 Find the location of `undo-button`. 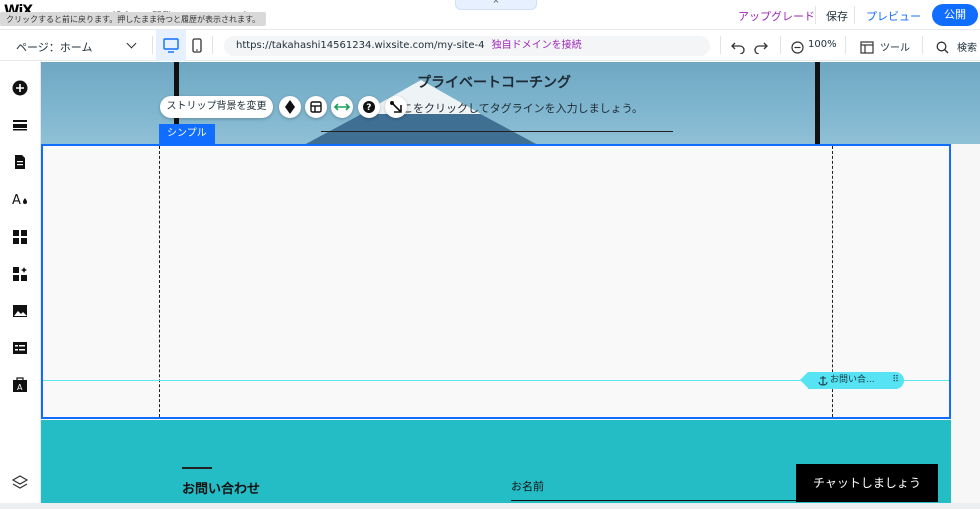

undo-button is located at coordinates (738, 48).